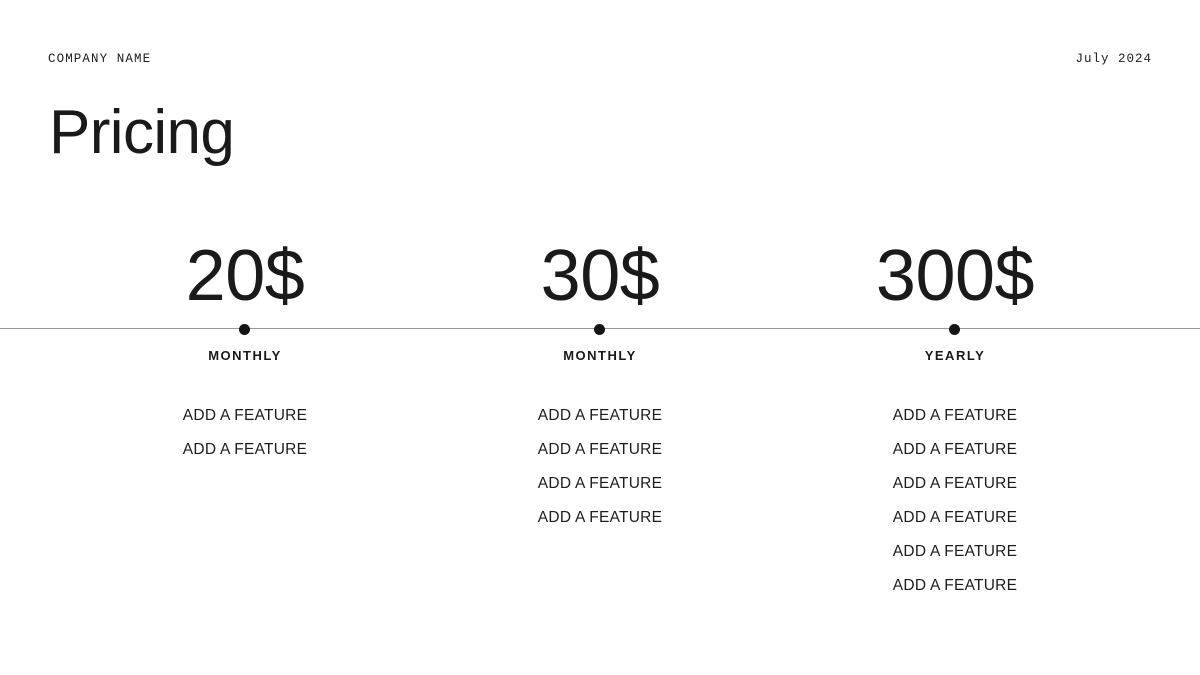  What do you see at coordinates (245, 276) in the screenshot?
I see `plan-price: 20$` at bounding box center [245, 276].